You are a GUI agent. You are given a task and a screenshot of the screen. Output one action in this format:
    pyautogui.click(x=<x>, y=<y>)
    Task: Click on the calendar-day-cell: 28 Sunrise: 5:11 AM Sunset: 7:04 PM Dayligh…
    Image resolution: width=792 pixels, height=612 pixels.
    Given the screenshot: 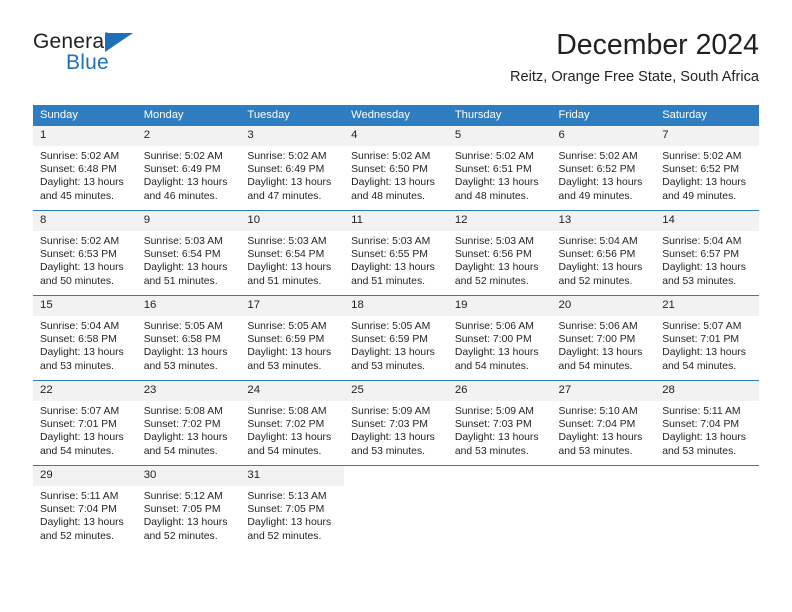 What is the action you would take?
    pyautogui.click(x=707, y=423)
    